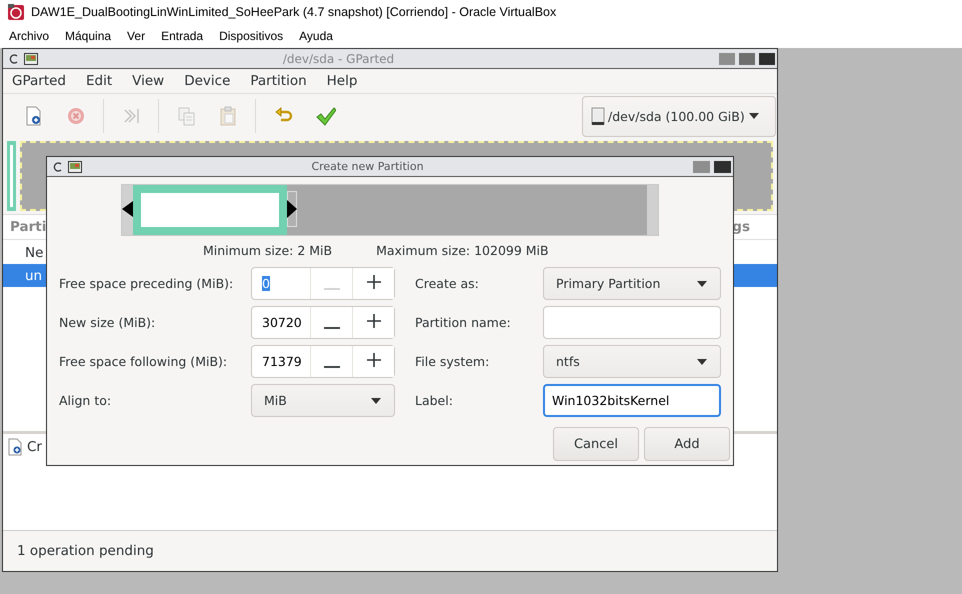 This screenshot has height=594, width=962. I want to click on number-field: 0, so click(281, 283).